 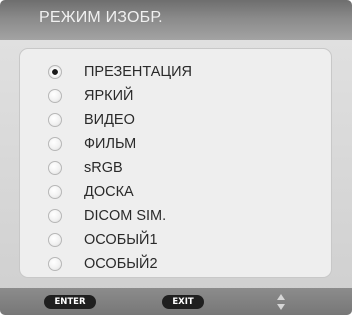 What do you see at coordinates (109, 192) in the screenshot?
I see `option-label: ДОСКА` at bounding box center [109, 192].